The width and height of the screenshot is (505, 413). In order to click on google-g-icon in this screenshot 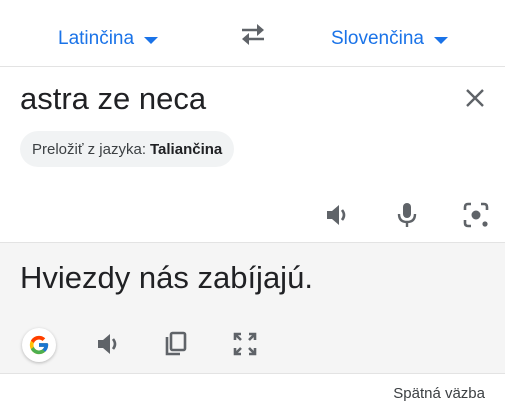, I will do `click(39, 345)`.